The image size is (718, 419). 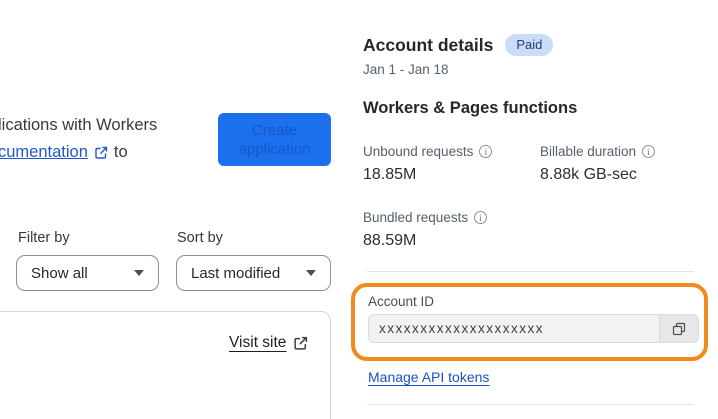 What do you see at coordinates (598, 151) in the screenshot?
I see `metric-label-billable-duration: Billable duration i` at bounding box center [598, 151].